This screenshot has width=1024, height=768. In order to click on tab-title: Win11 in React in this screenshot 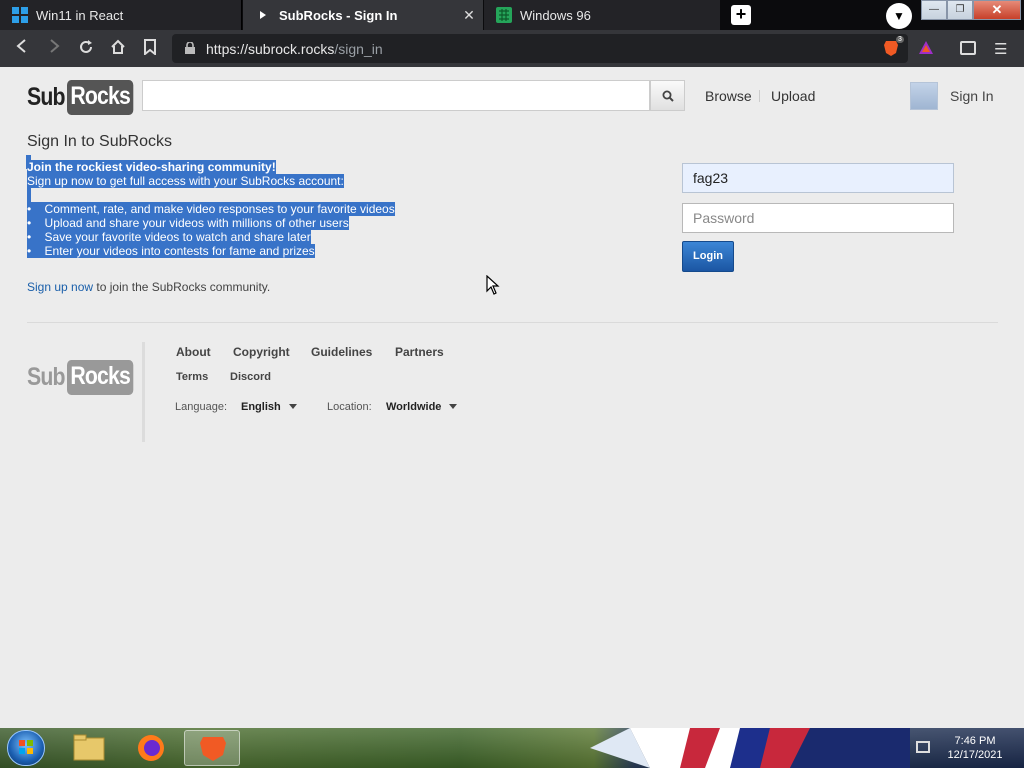, I will do `click(80, 15)`.